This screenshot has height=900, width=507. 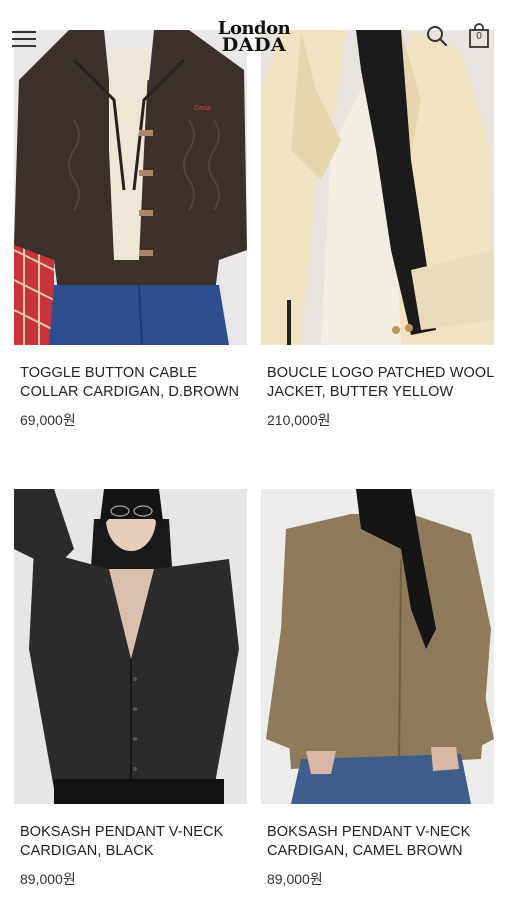 What do you see at coordinates (254, 45) in the screenshot?
I see `logo-line-2: DADA` at bounding box center [254, 45].